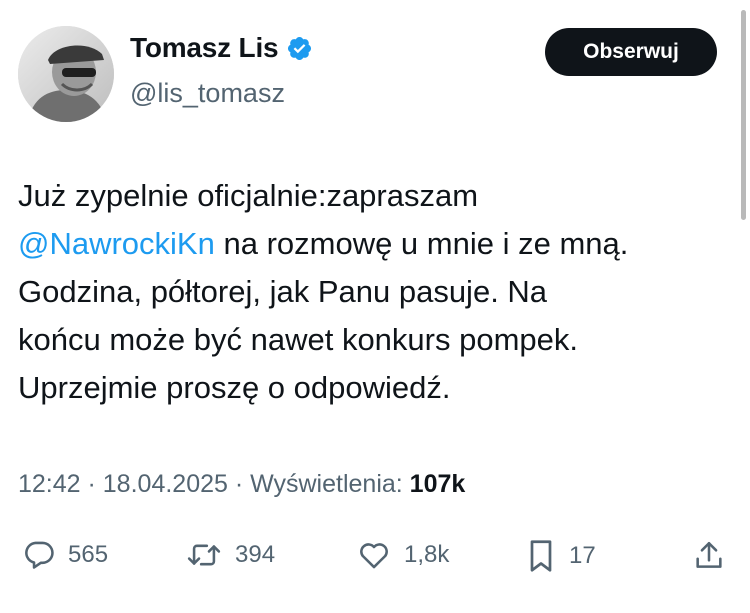  Describe the element at coordinates (49, 484) in the screenshot. I see `tweet-time: 12:42` at that location.